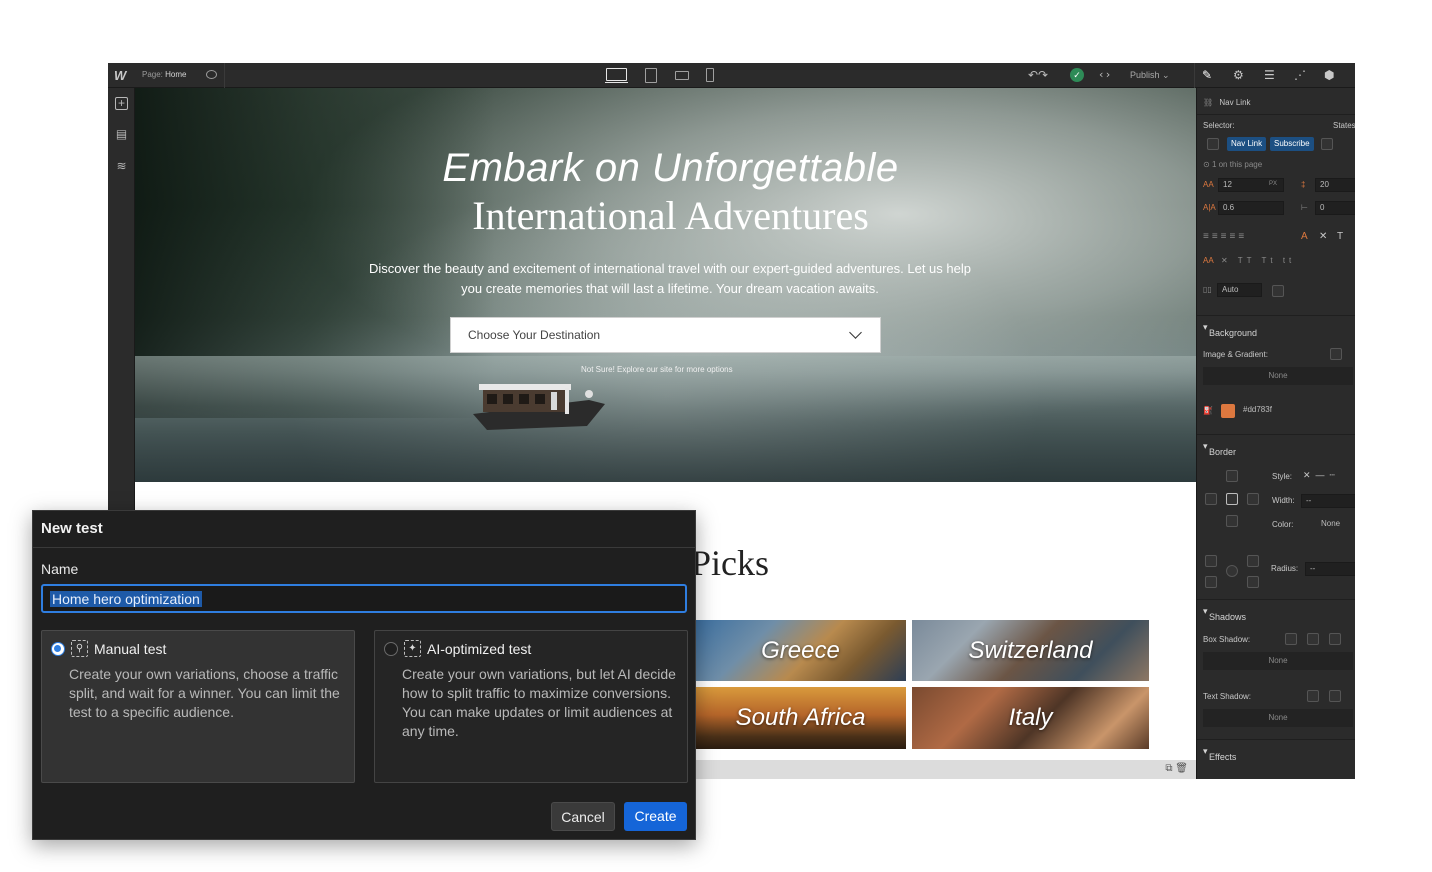  What do you see at coordinates (1211, 561) in the screenshot?
I see `radius-tl-icon` at bounding box center [1211, 561].